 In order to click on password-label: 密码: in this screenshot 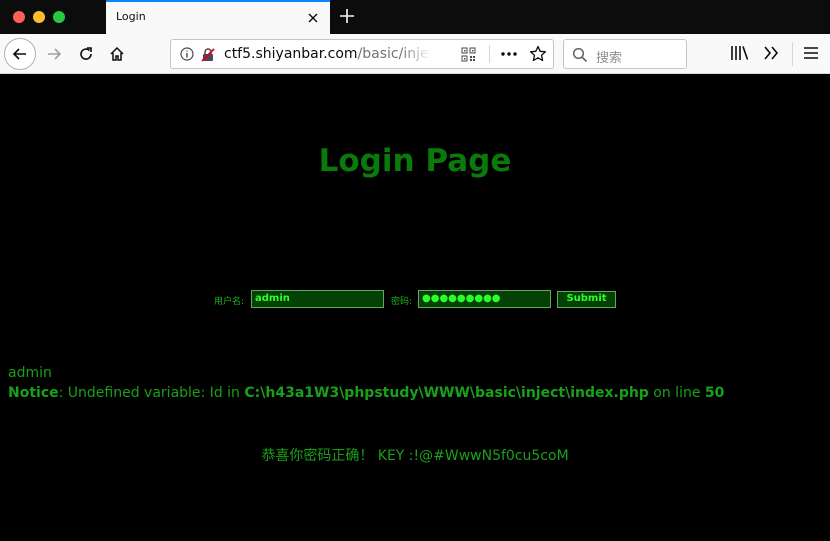, I will do `click(402, 302)`.